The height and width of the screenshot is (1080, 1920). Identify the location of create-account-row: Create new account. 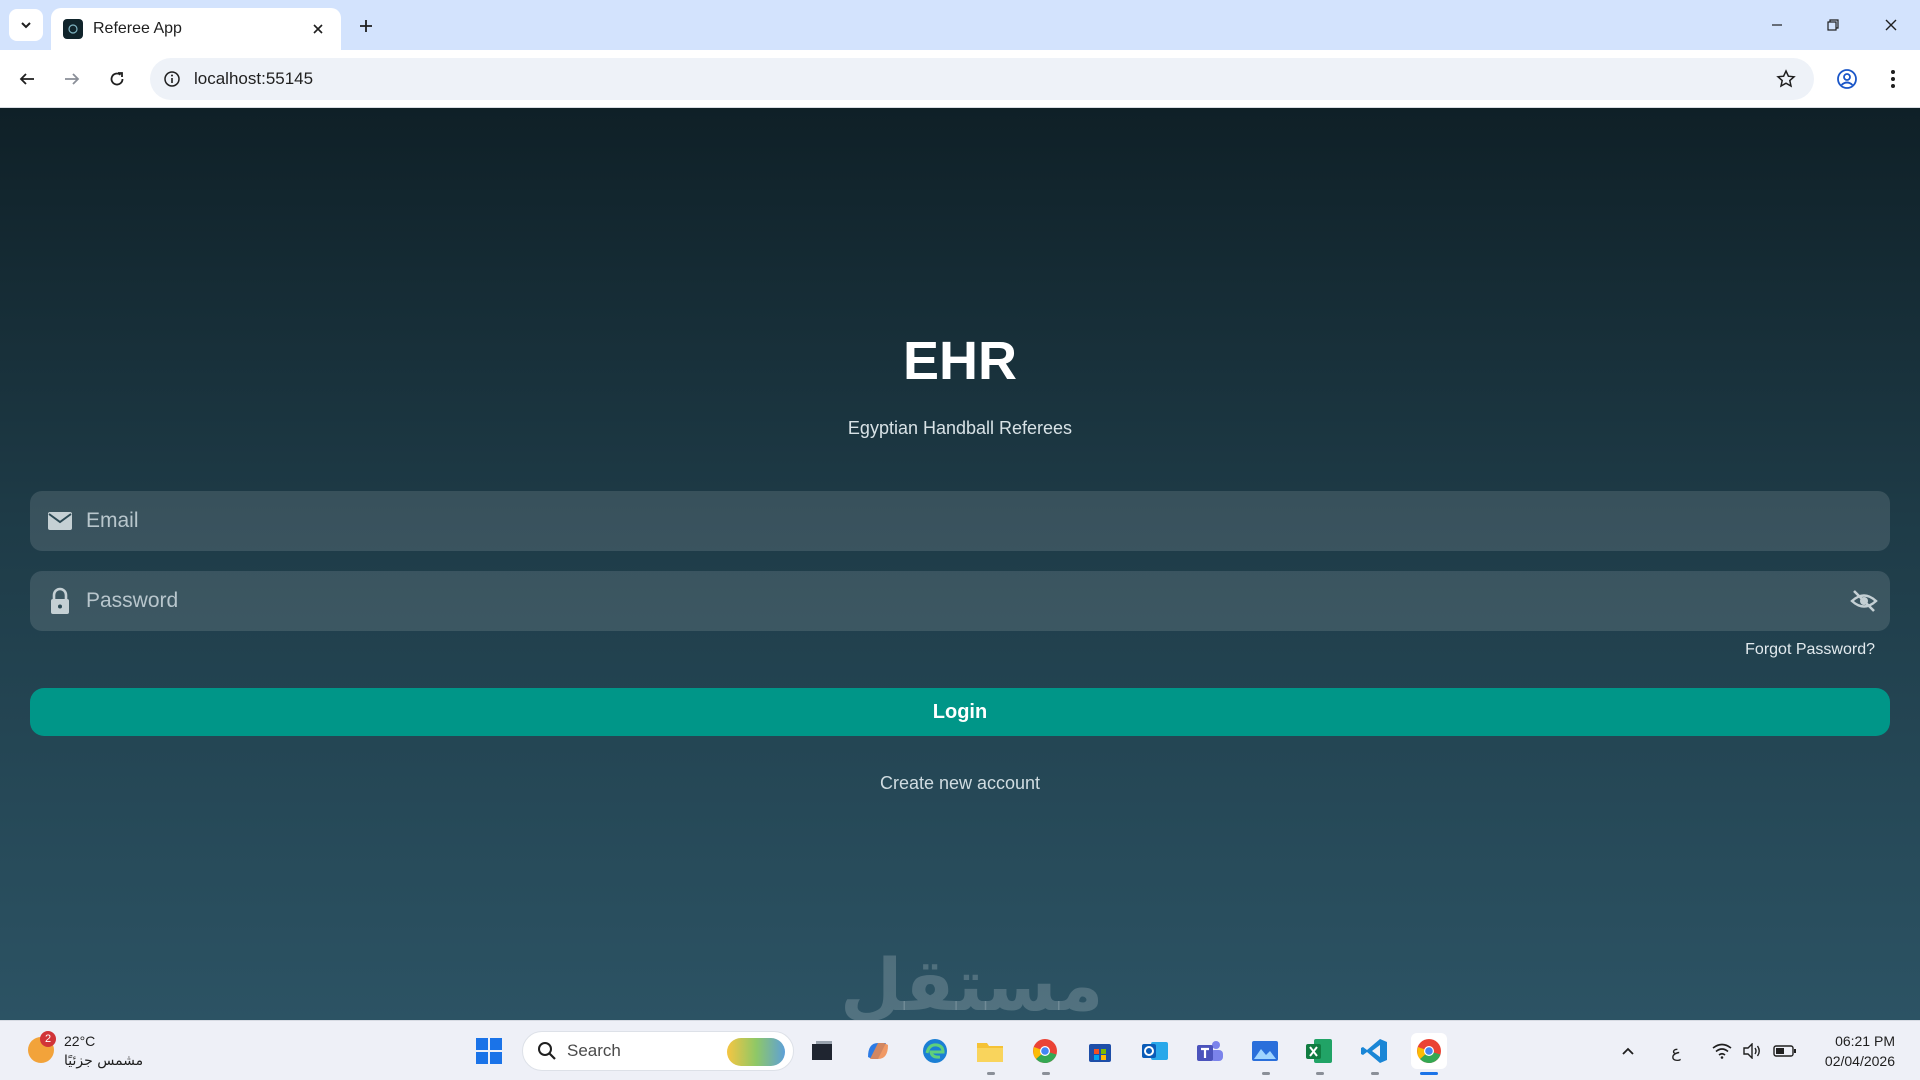
(960, 783).